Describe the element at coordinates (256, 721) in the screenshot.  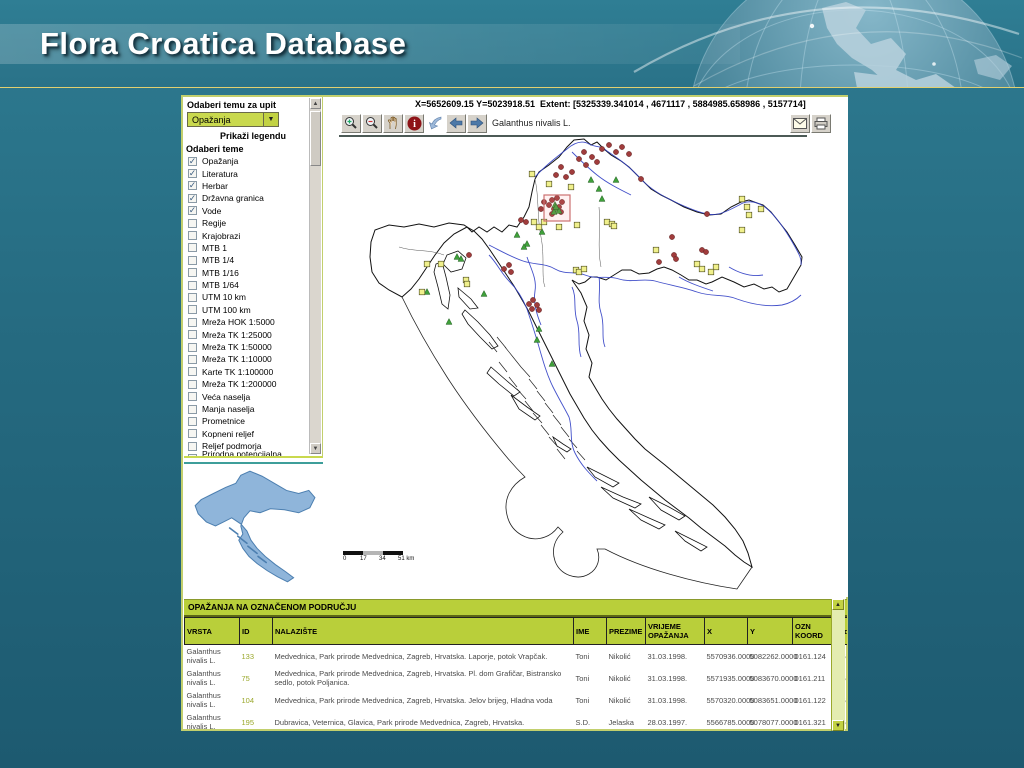
I see `cell-id: 195` at that location.